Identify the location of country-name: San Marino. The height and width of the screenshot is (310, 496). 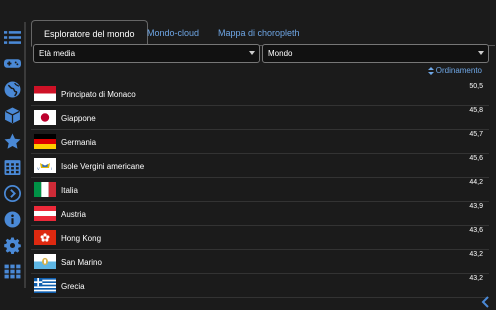
(81, 262).